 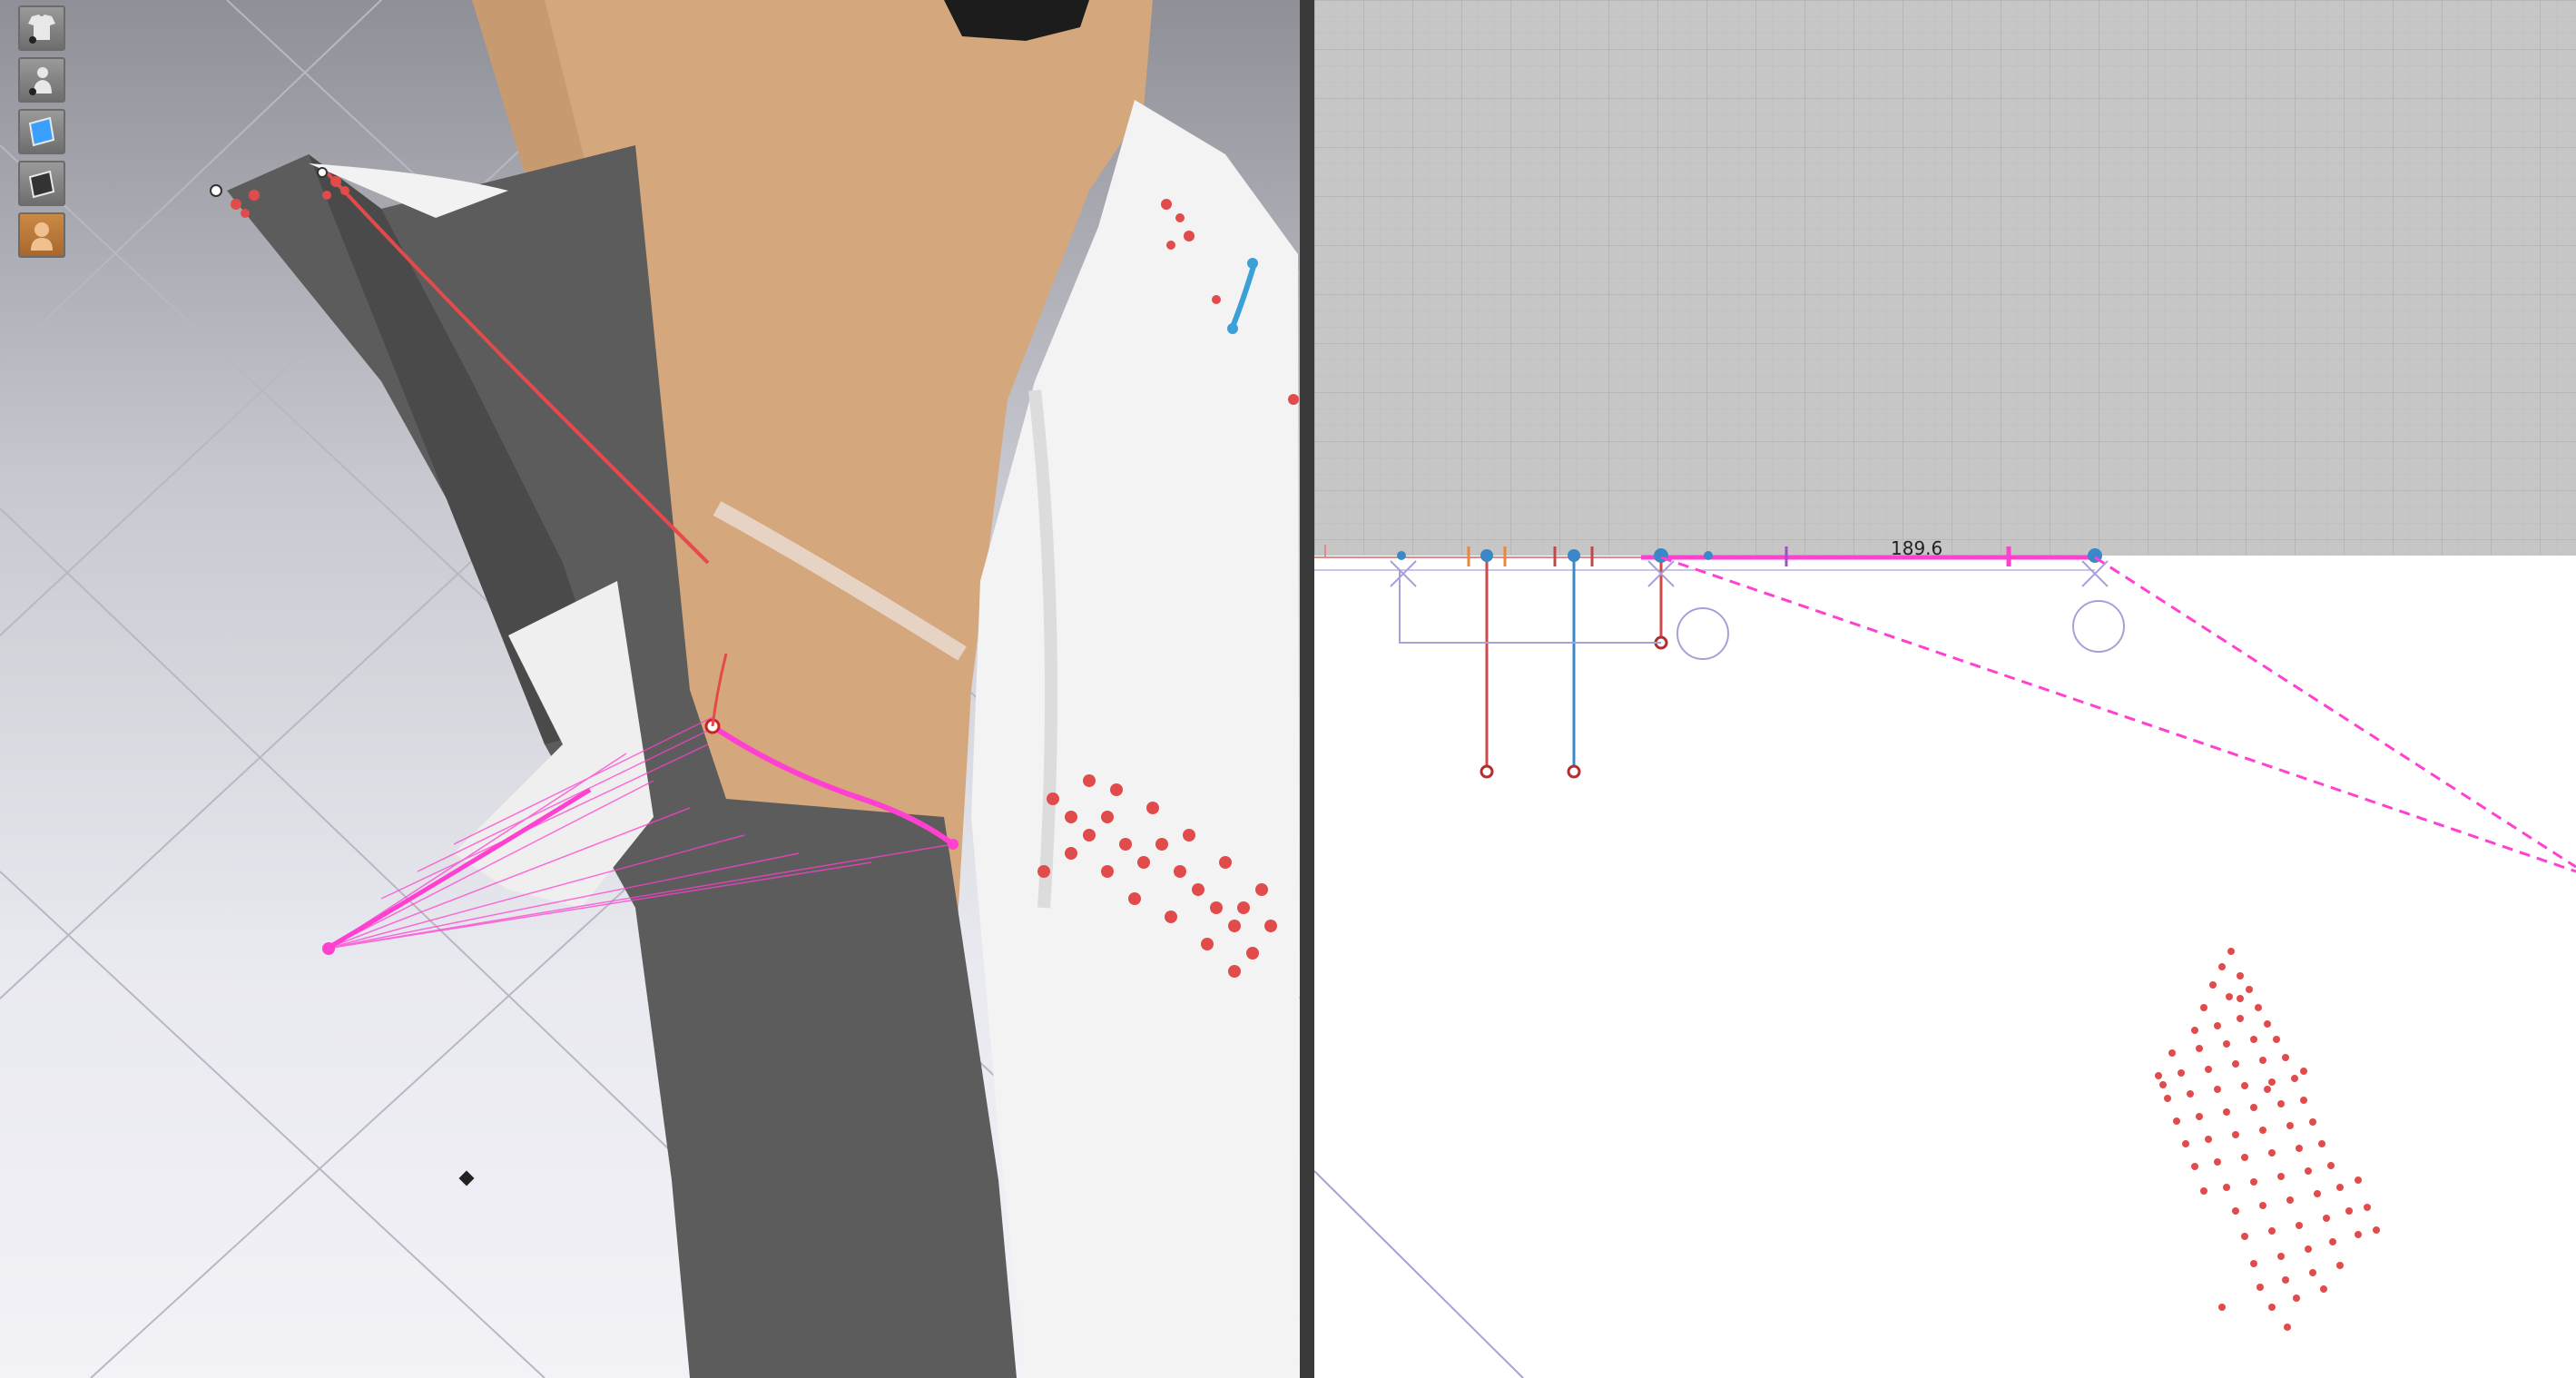 I want to click on avatar-display-icon, so click(x=42, y=237).